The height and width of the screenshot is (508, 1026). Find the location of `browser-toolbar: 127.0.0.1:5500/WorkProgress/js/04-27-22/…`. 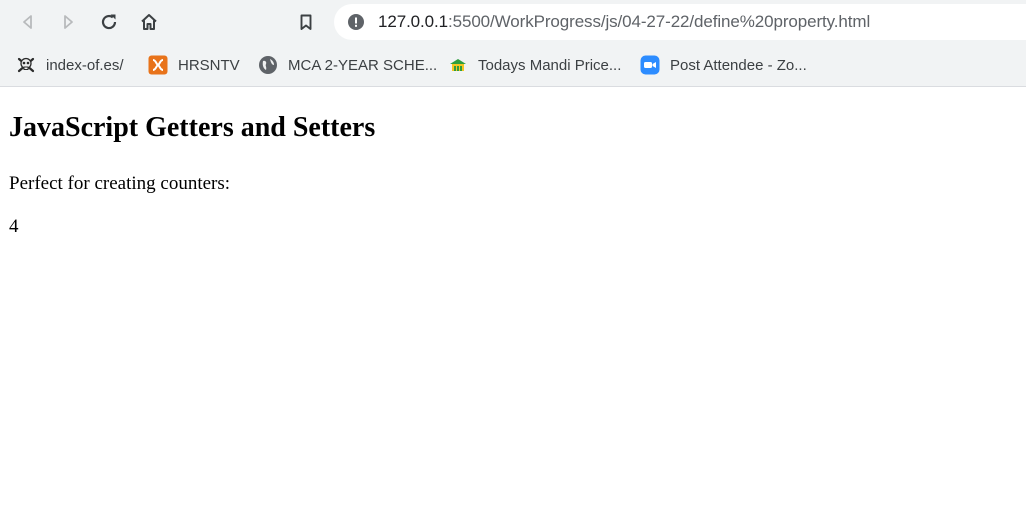

browser-toolbar: 127.0.0.1:5500/WorkProgress/js/04-27-22/… is located at coordinates (513, 22).